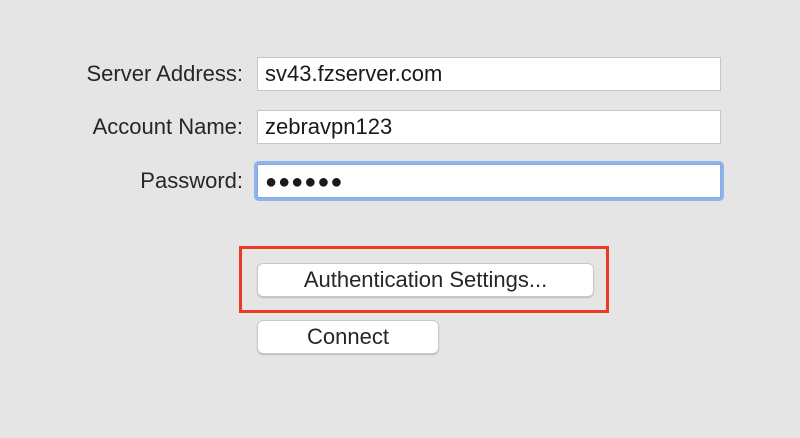  I want to click on password-label: Password:, so click(191, 180).